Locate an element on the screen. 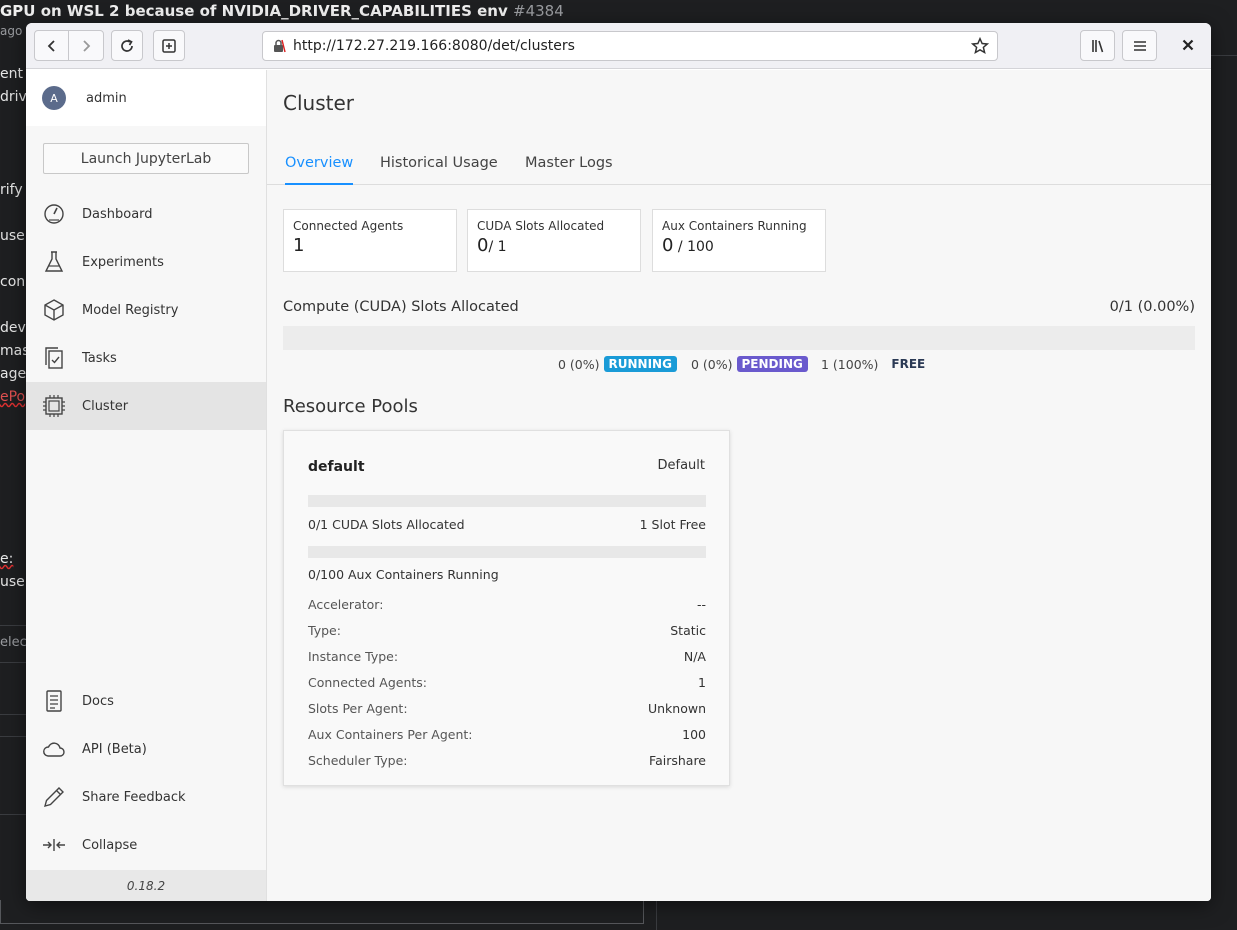 The height and width of the screenshot is (930, 1237). sidebar-item-experiments: Experiments is located at coordinates (146, 262).